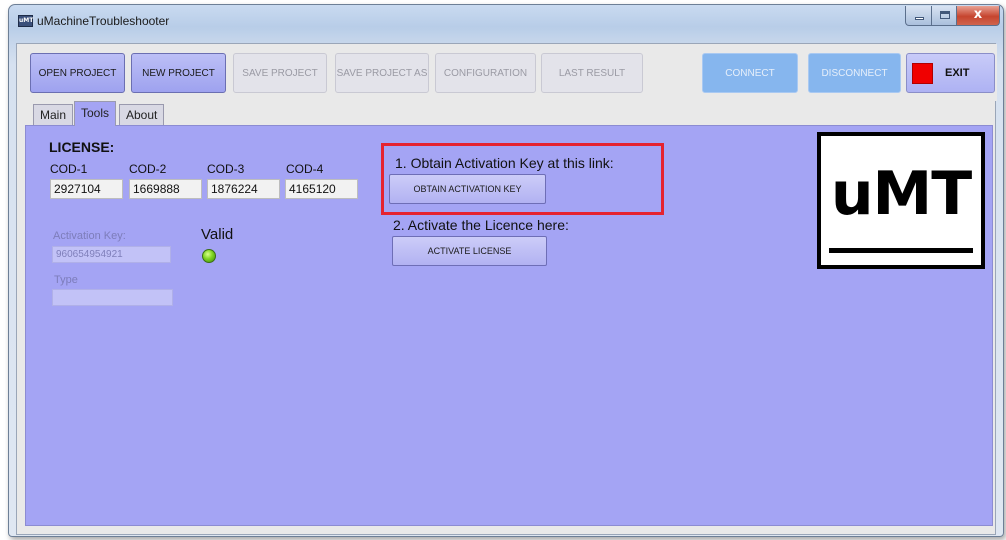 This screenshot has width=1006, height=540. I want to click on license-title: LICENSE:, so click(82, 147).